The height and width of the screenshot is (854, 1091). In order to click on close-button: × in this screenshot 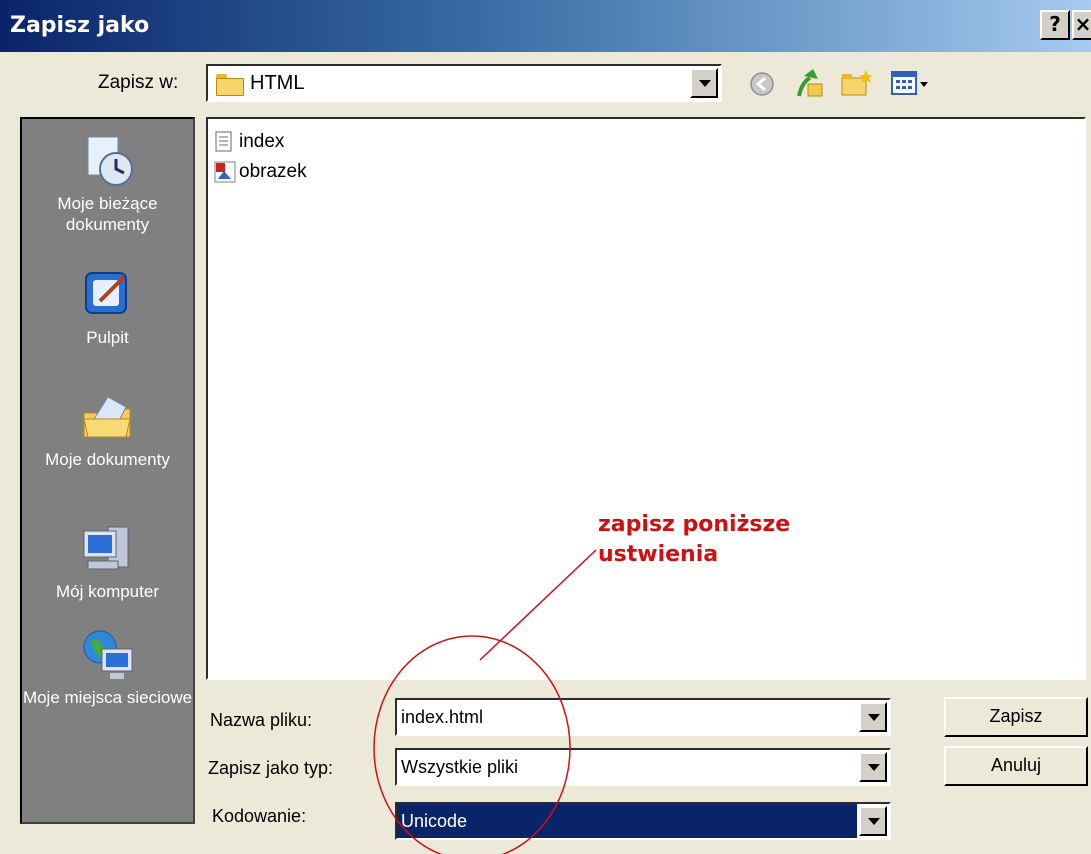, I will do `click(1081, 25)`.